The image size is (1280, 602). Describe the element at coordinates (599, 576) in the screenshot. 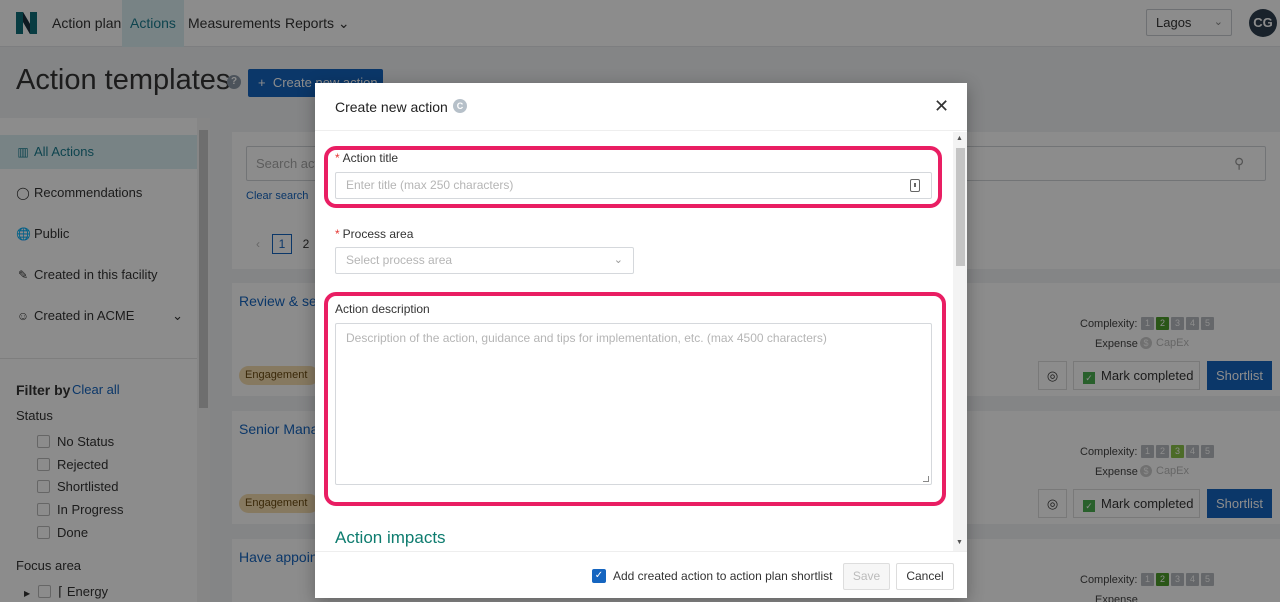

I see `shortlist-checkbox: ✓` at that location.